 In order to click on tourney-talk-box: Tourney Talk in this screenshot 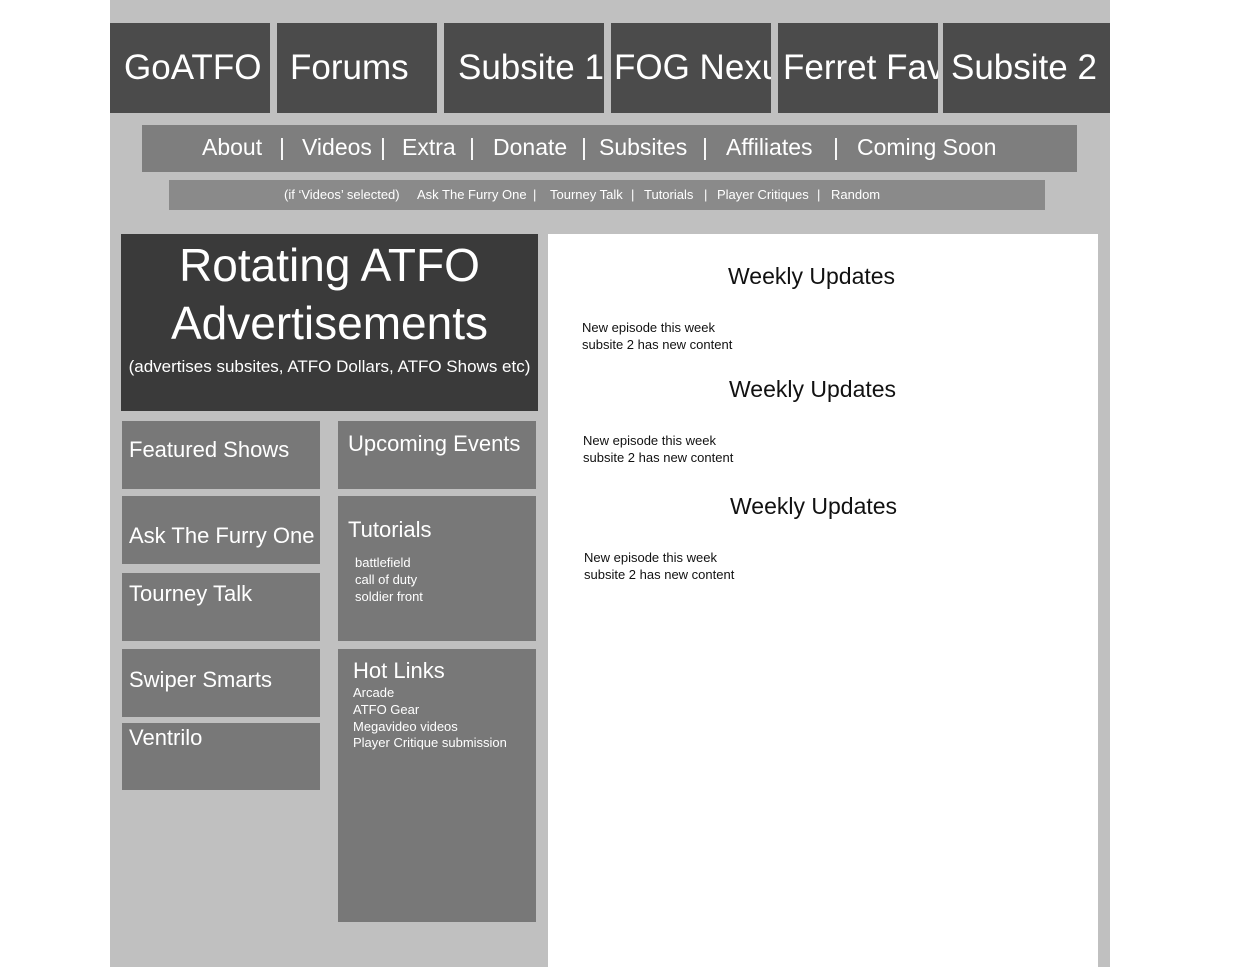, I will do `click(221, 607)`.